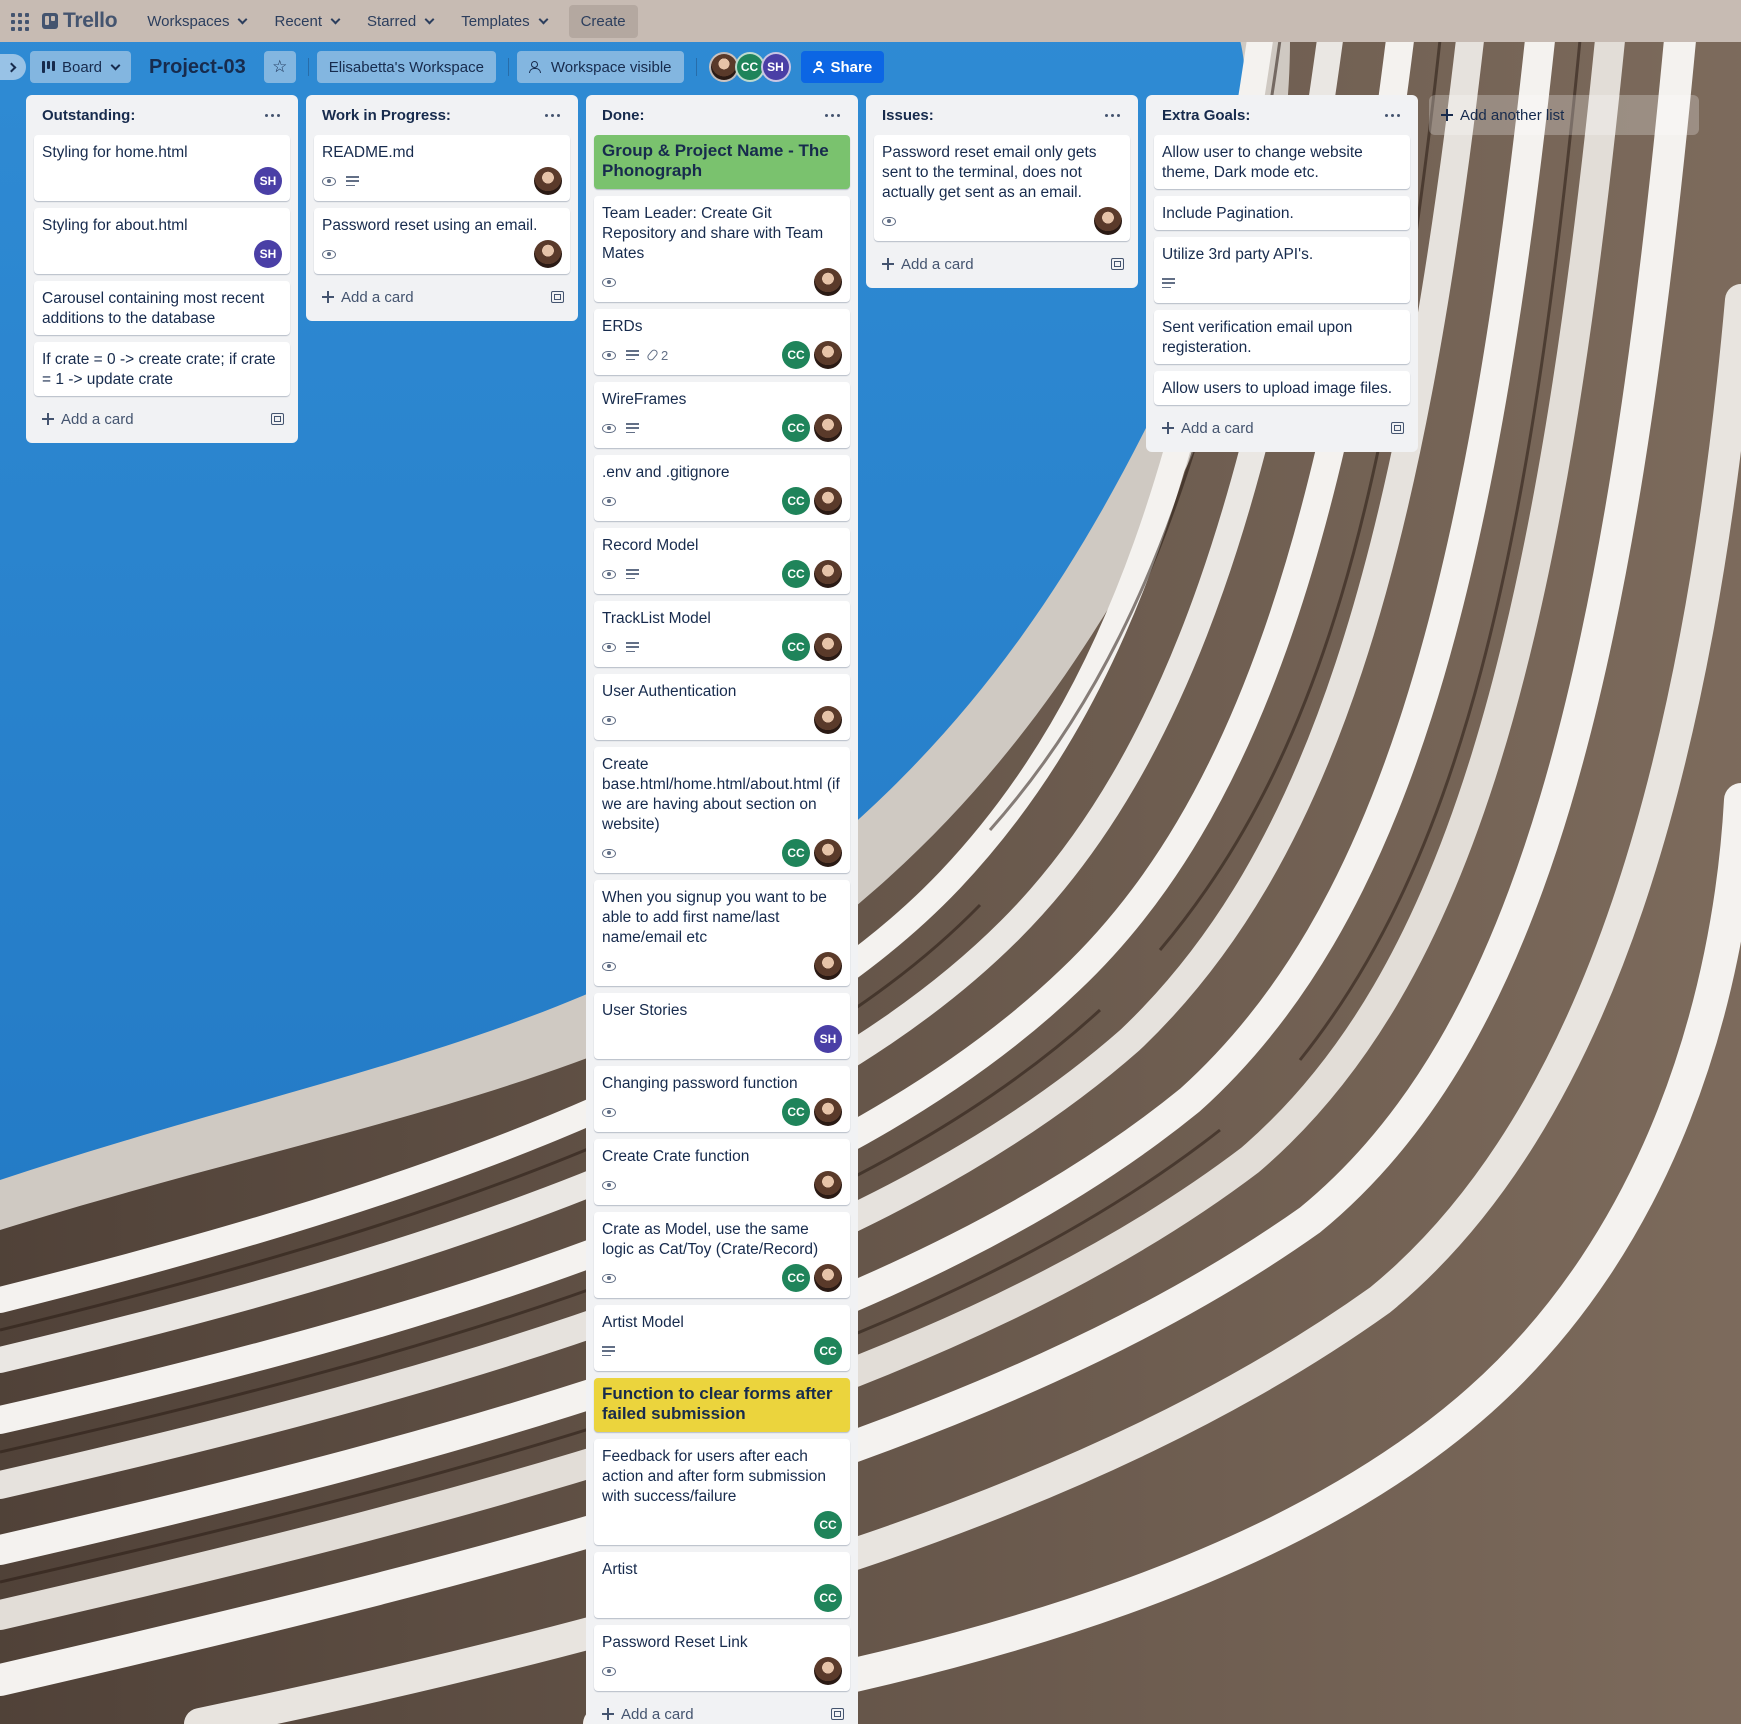 The height and width of the screenshot is (1724, 1741). What do you see at coordinates (196, 21) in the screenshot?
I see `nav-workspaces: Workspaces` at bounding box center [196, 21].